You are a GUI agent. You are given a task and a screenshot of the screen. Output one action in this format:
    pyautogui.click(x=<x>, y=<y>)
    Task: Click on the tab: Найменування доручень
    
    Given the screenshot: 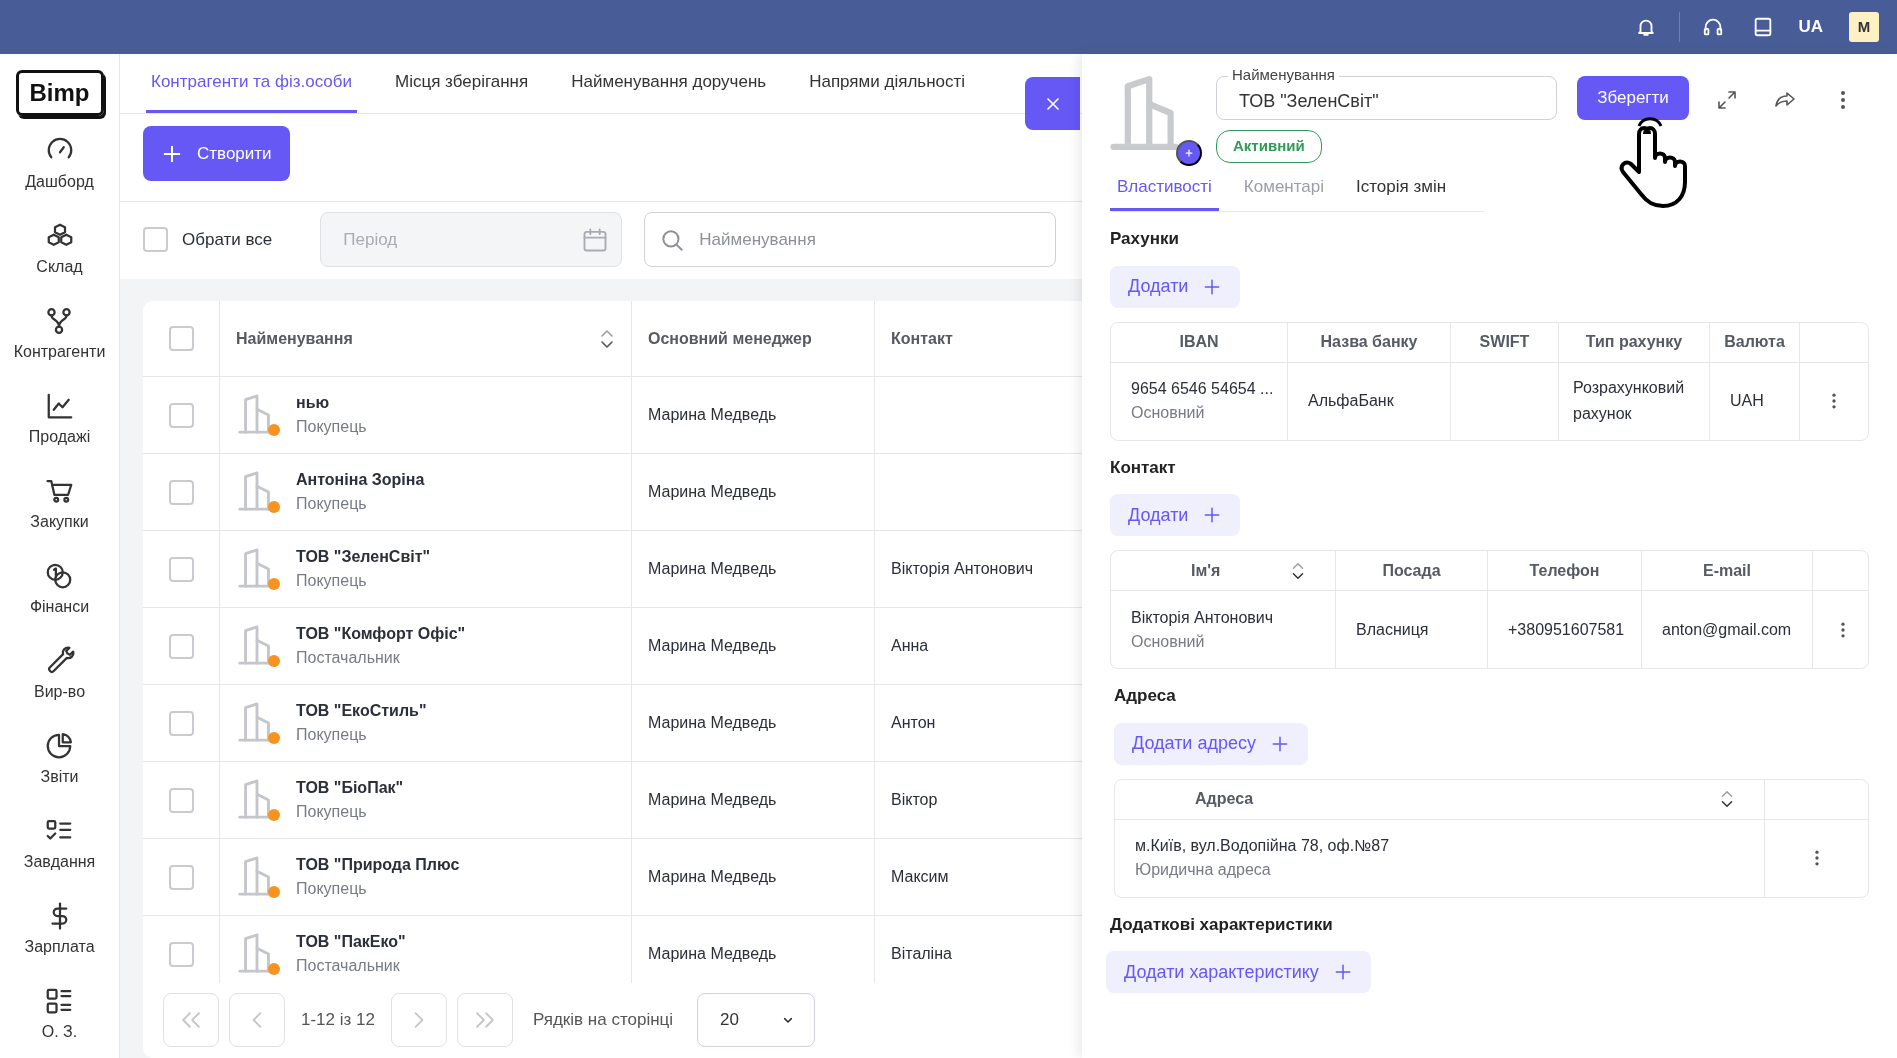 What is the action you would take?
    pyautogui.click(x=669, y=83)
    